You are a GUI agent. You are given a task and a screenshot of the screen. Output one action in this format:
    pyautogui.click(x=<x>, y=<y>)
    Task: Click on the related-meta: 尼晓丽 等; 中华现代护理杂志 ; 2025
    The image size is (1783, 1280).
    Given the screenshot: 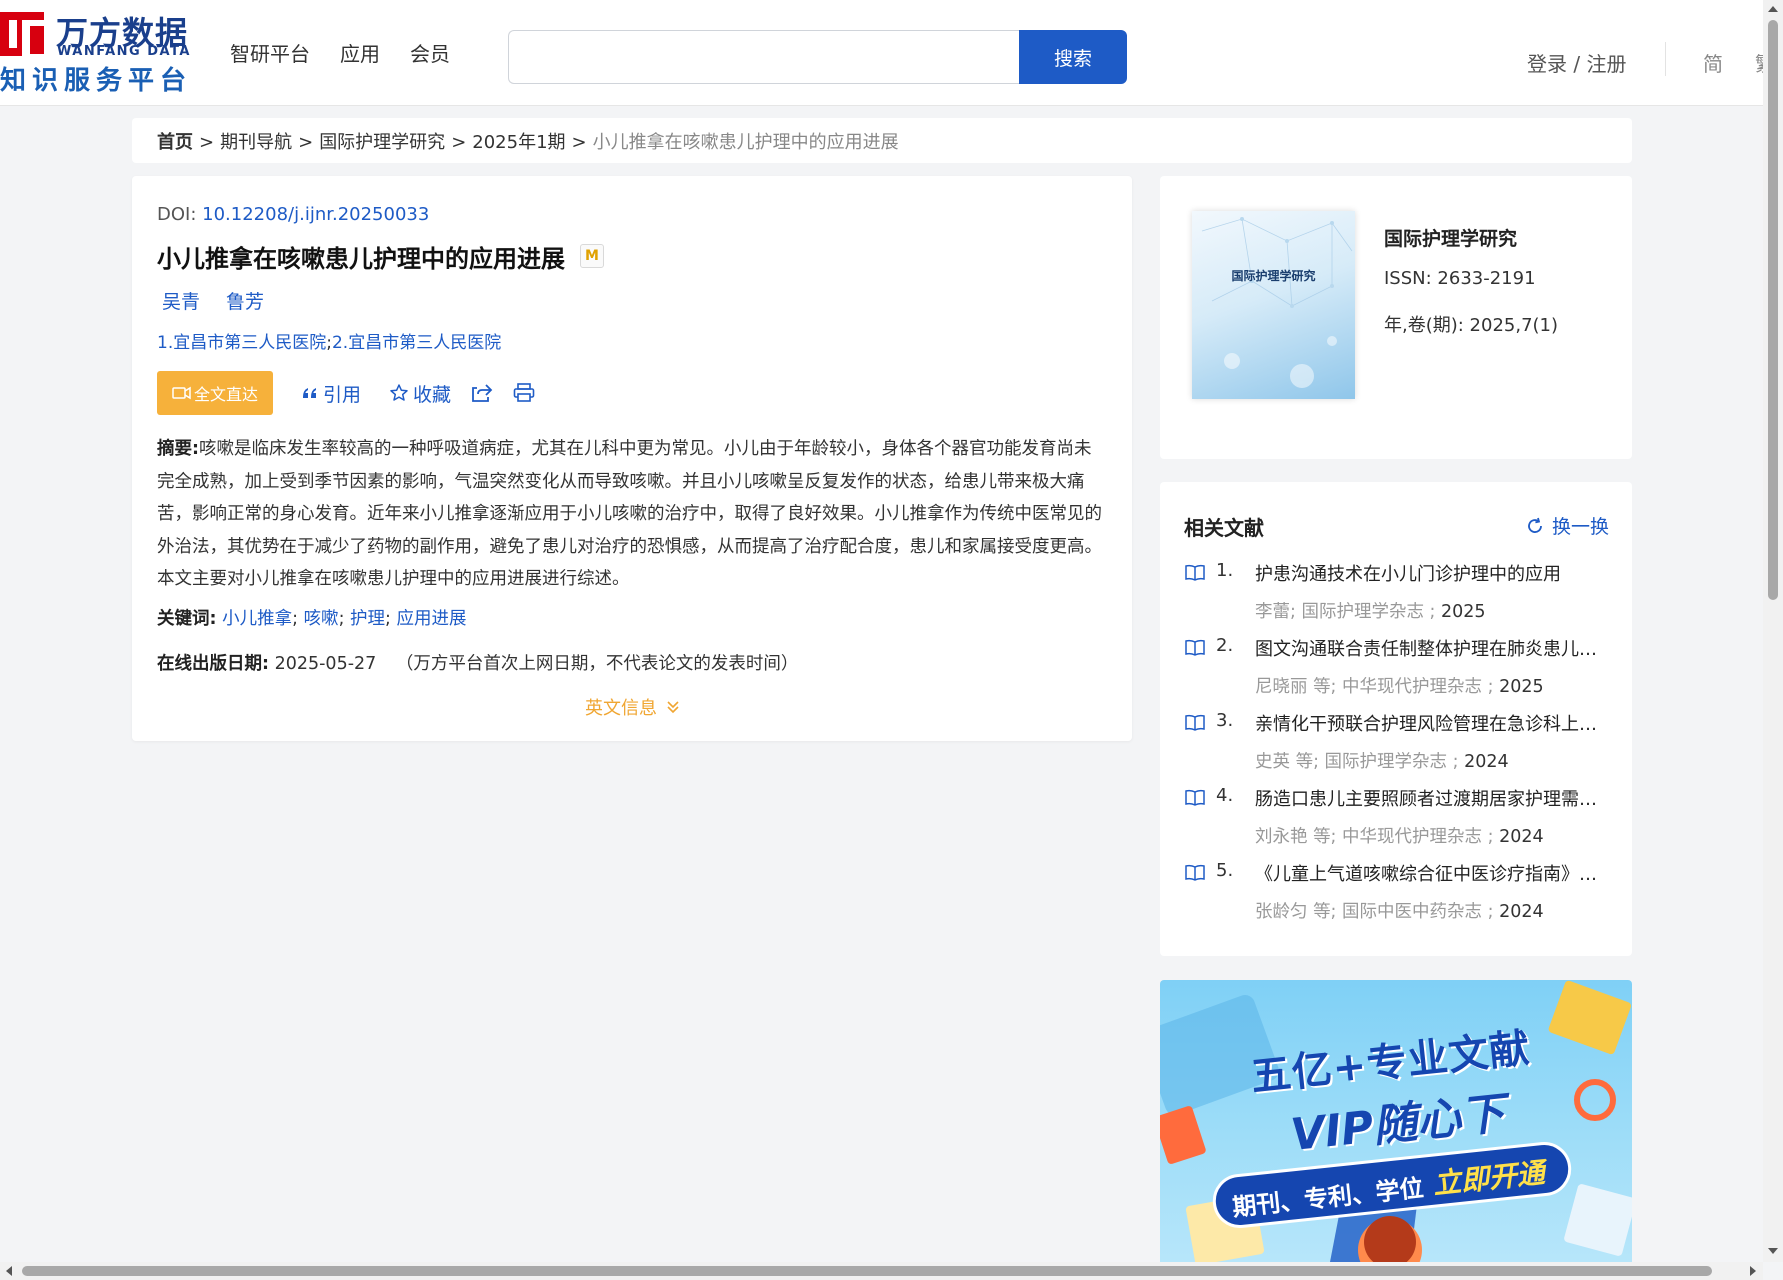 What is the action you would take?
    pyautogui.click(x=1399, y=685)
    